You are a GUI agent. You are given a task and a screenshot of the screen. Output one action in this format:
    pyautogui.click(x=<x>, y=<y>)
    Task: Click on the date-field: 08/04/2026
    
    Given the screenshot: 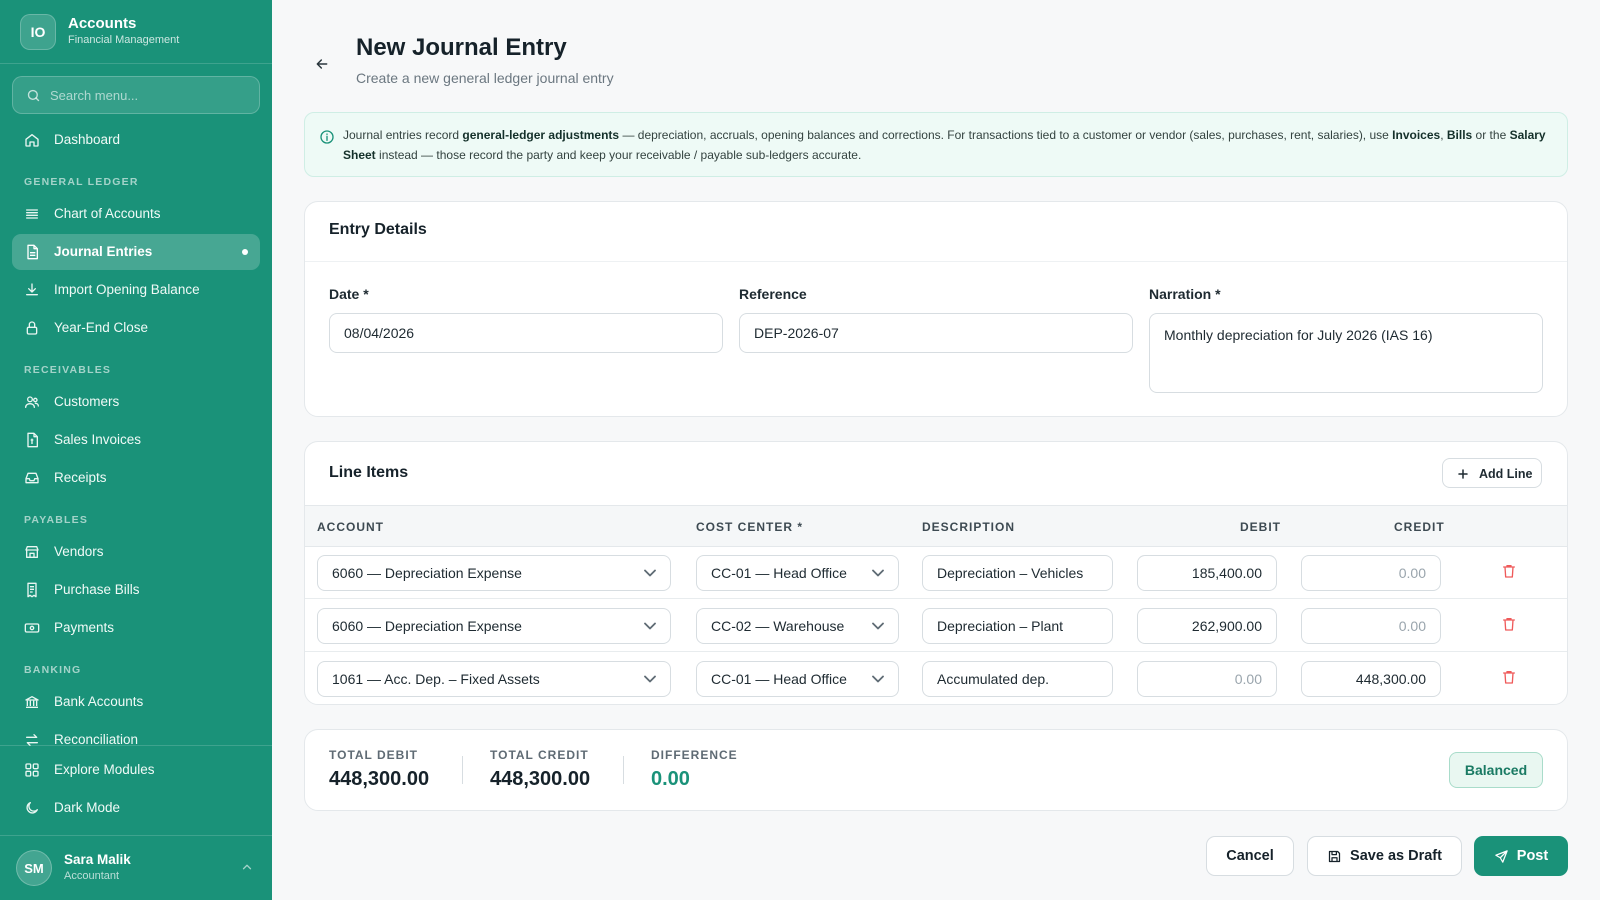 What is the action you would take?
    pyautogui.click(x=526, y=333)
    